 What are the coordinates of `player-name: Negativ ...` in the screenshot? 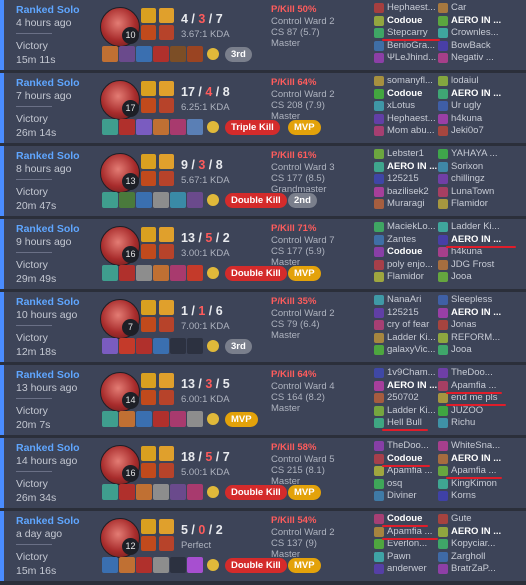 It's located at (472, 58).